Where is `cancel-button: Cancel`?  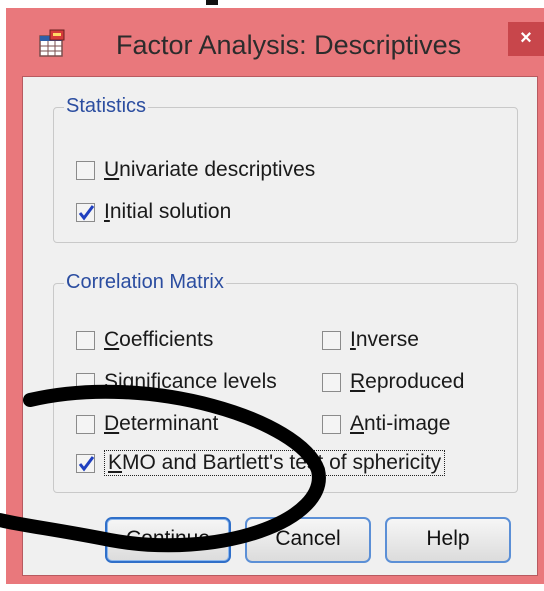
cancel-button: Cancel is located at coordinates (308, 540).